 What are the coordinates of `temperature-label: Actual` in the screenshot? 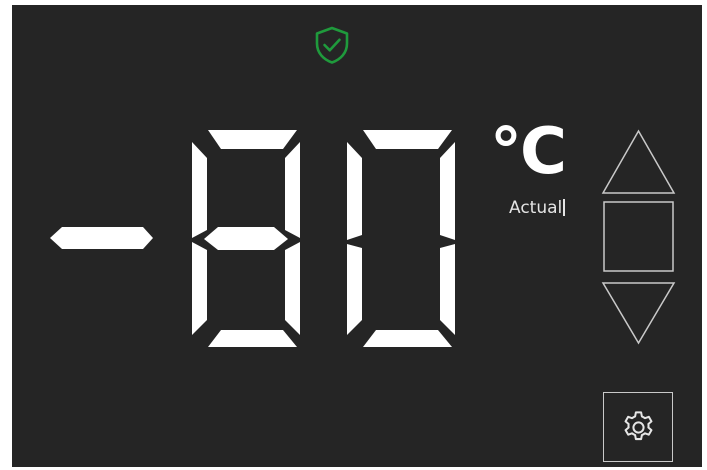 It's located at (537, 208).